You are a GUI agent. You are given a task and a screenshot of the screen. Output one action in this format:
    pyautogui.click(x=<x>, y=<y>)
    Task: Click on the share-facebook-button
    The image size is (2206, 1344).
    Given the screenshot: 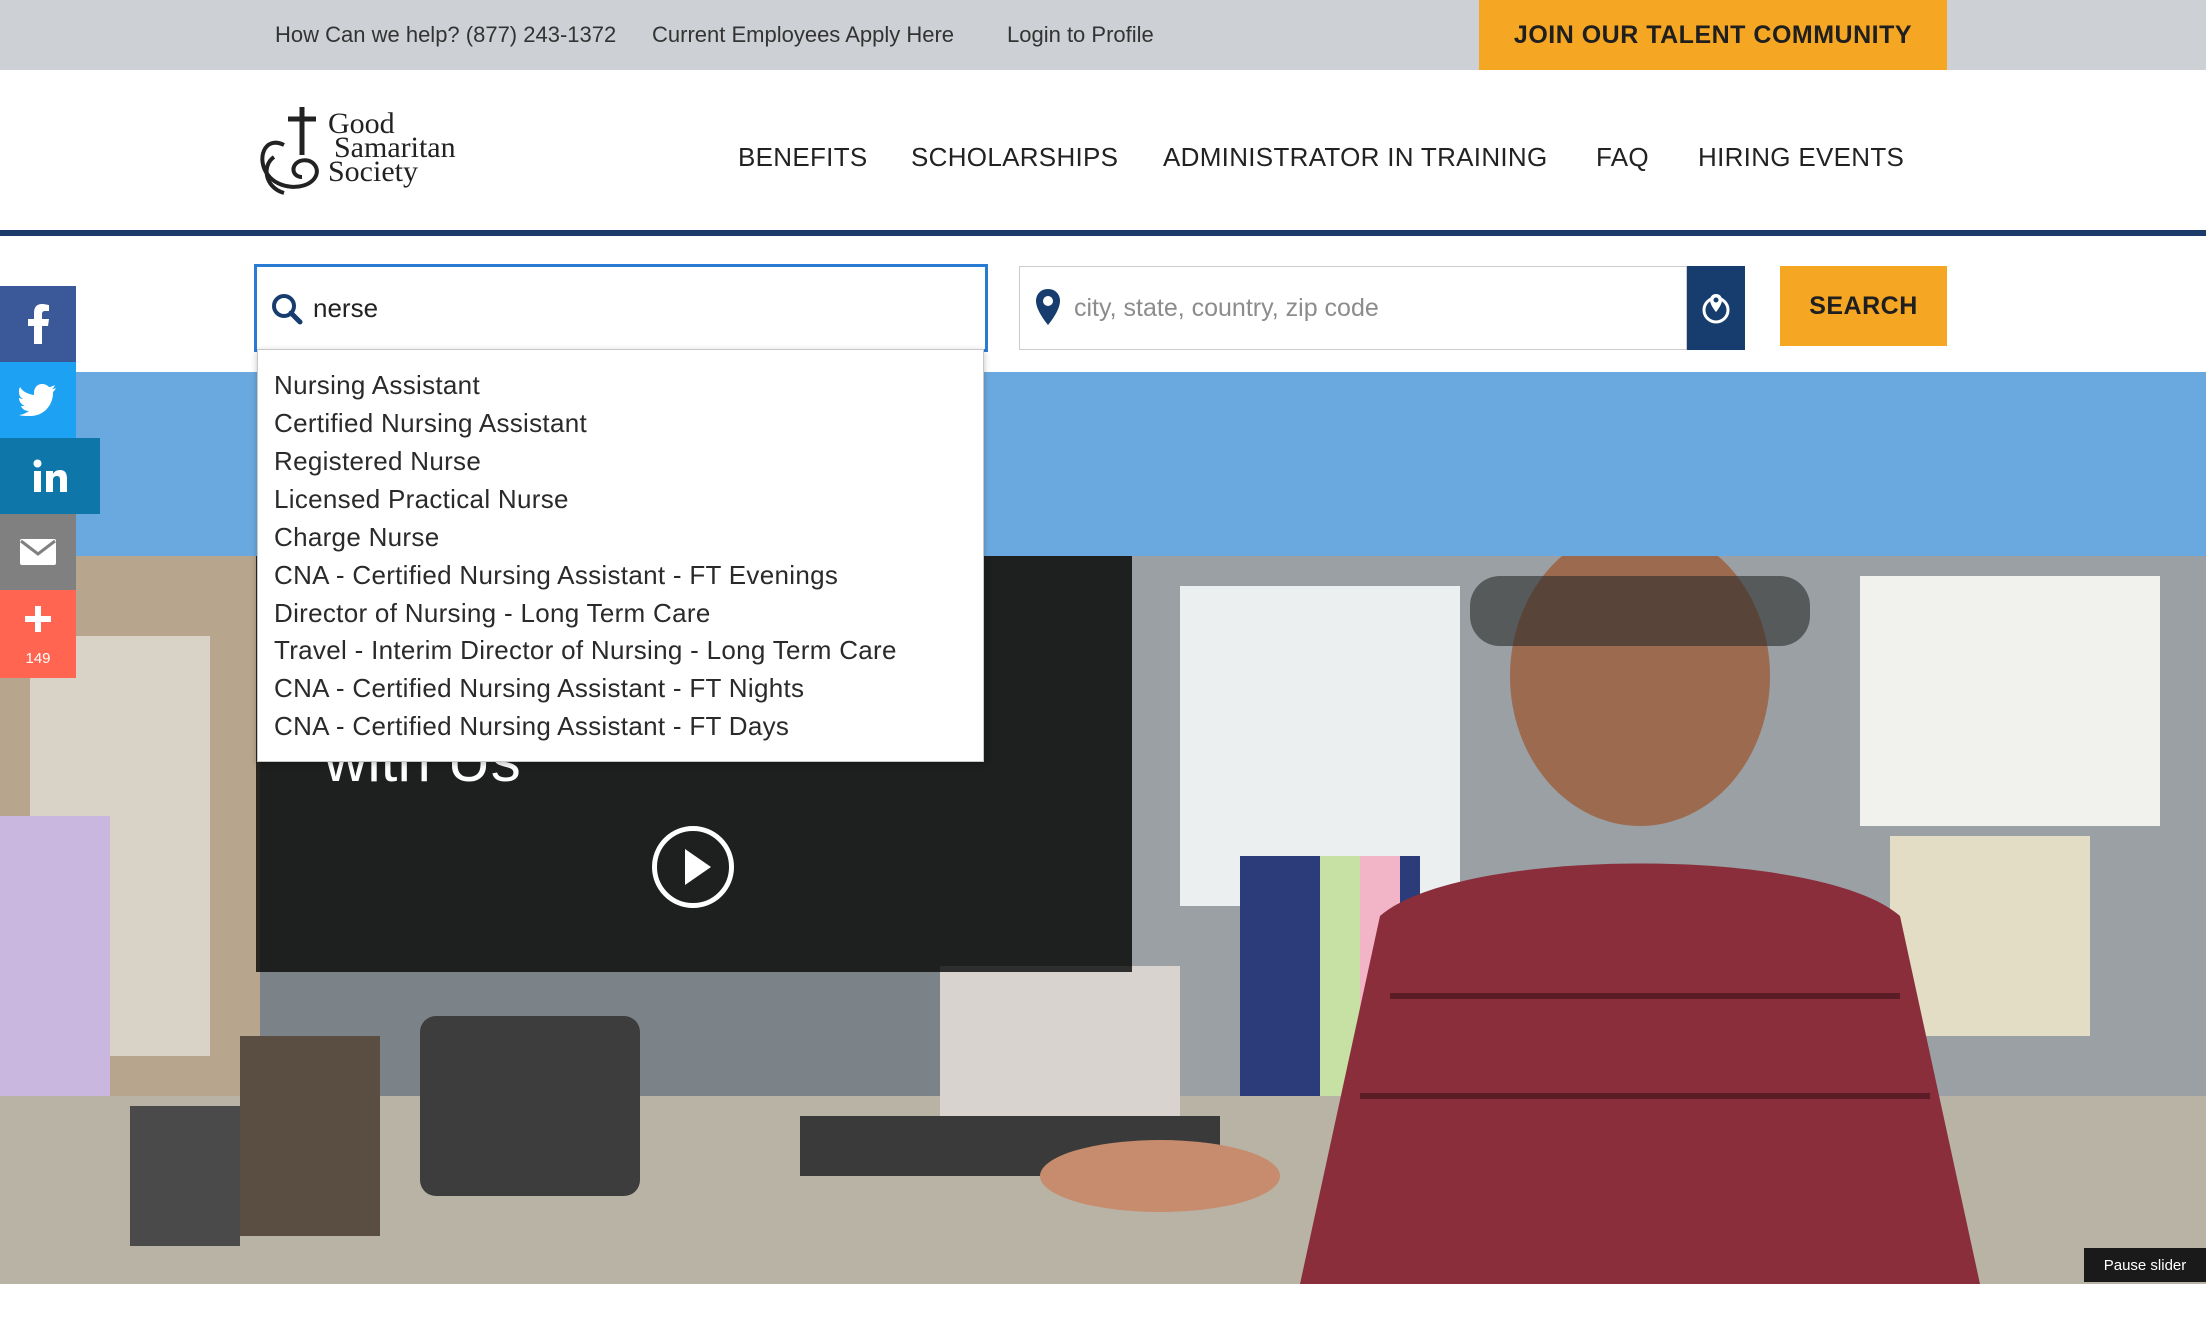 What is the action you would take?
    pyautogui.click(x=38, y=324)
    